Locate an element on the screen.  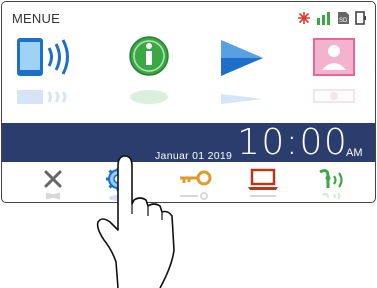
phone-wireless-icon is located at coordinates (43, 71).